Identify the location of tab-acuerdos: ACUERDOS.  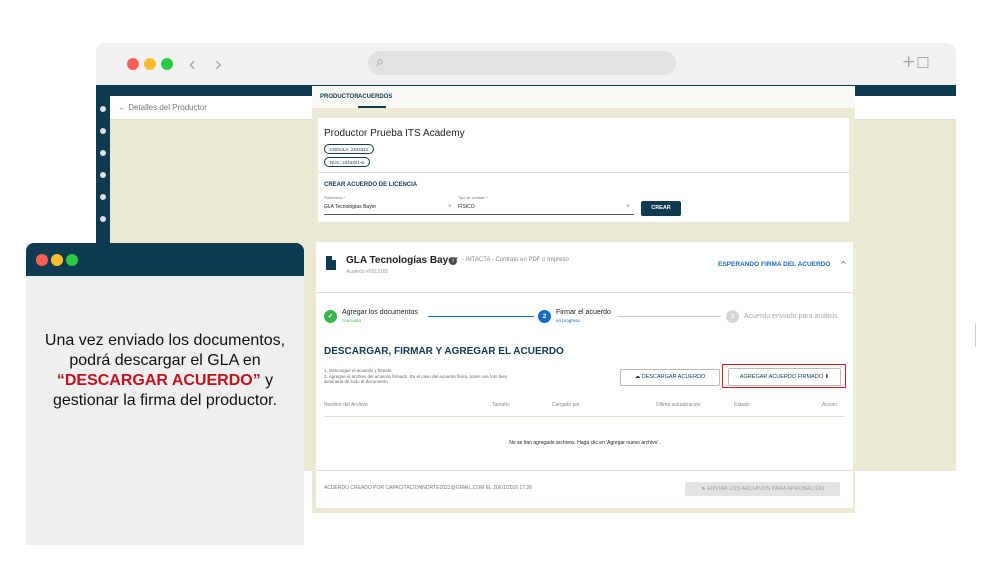
(375, 97).